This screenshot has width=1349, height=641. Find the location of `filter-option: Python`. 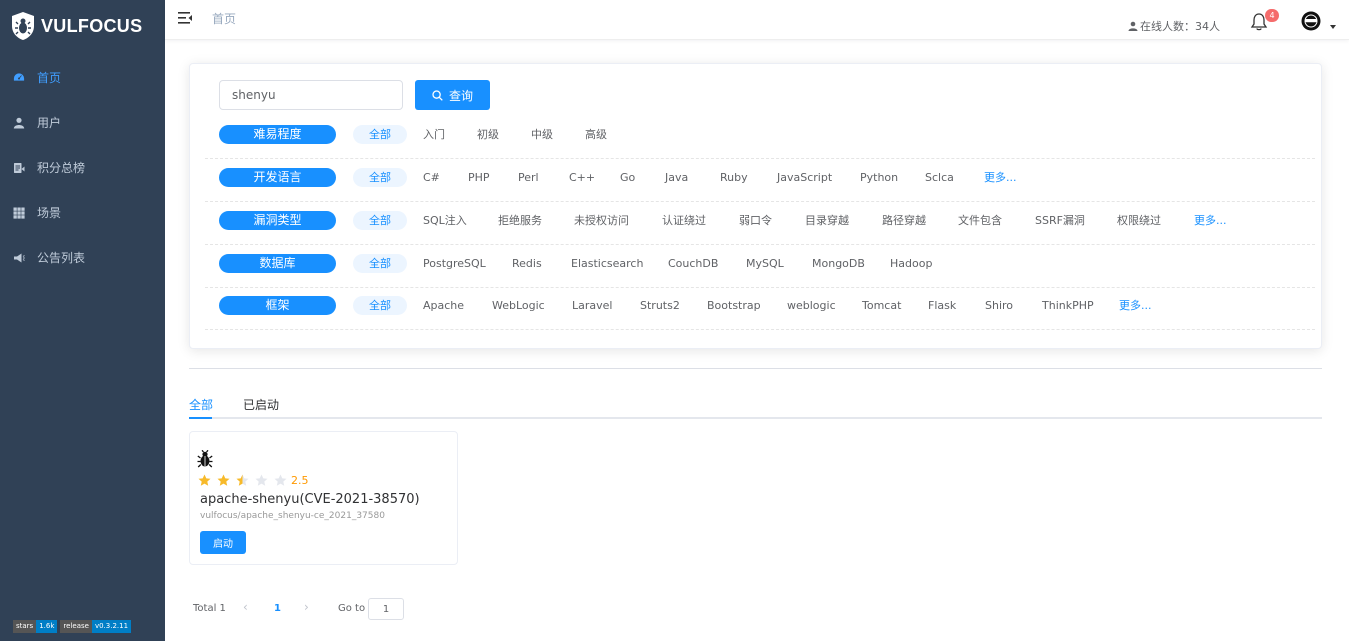

filter-option: Python is located at coordinates (879, 177).